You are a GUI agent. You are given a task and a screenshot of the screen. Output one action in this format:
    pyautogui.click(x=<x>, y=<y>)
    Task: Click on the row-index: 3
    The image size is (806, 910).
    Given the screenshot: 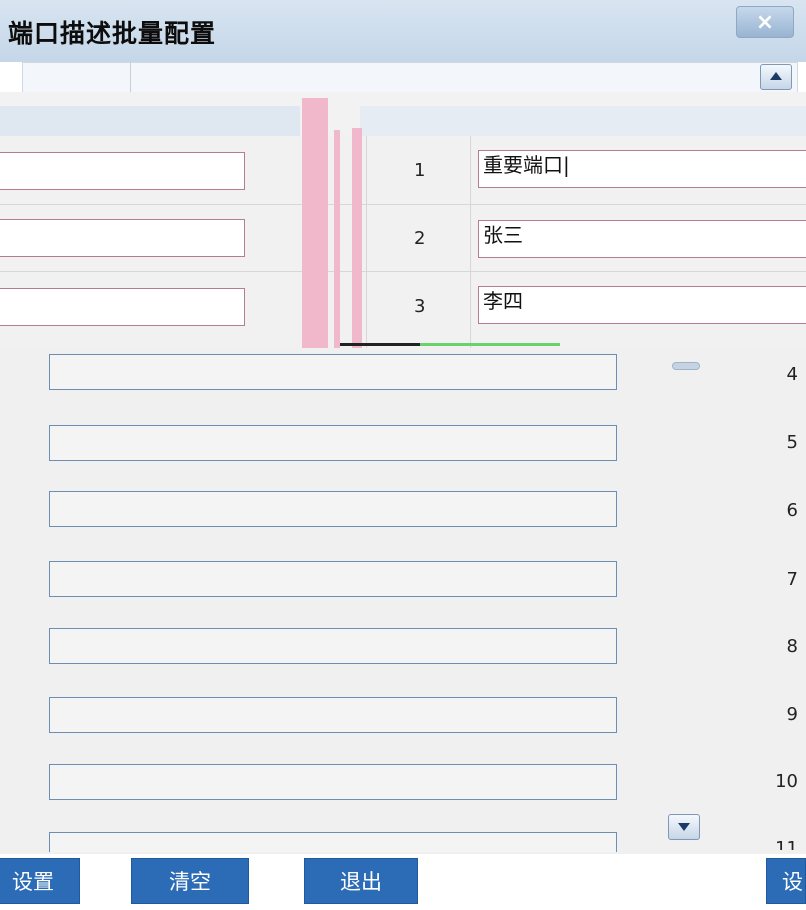 What is the action you would take?
    pyautogui.click(x=420, y=306)
    